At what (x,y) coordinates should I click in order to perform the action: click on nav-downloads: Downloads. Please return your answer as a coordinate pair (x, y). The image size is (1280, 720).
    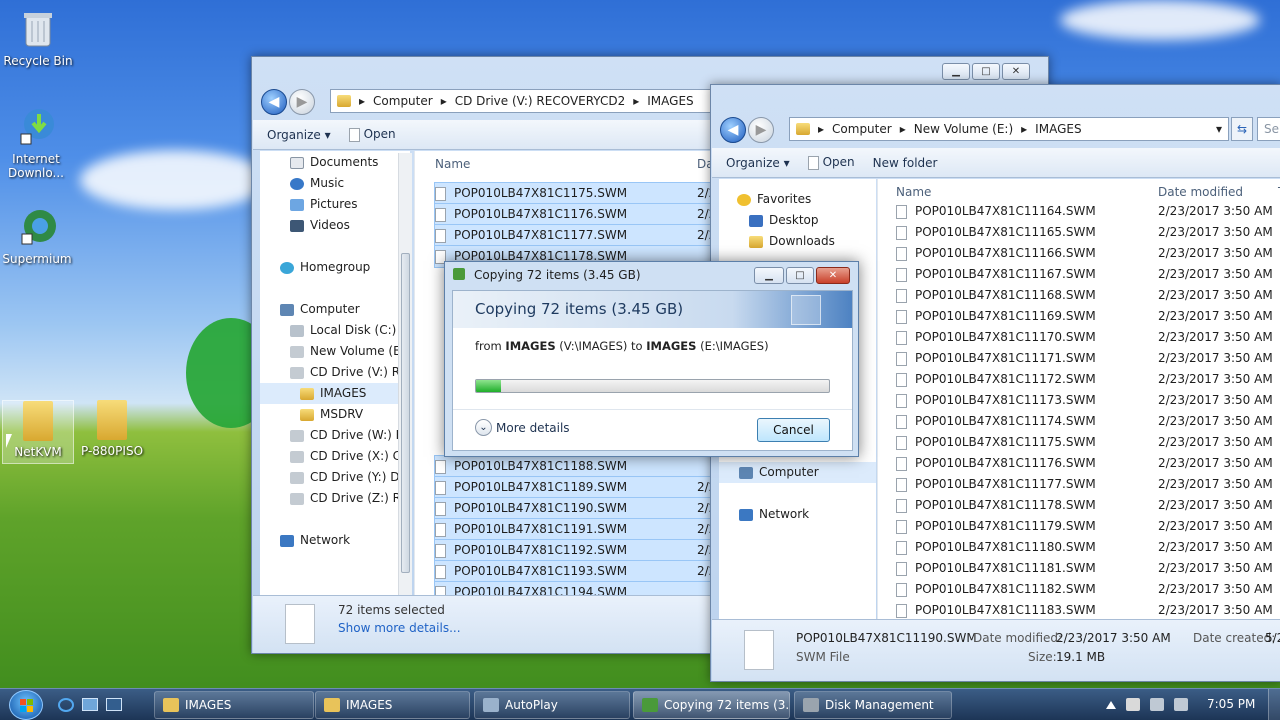
    Looking at the image, I should click on (812, 241).